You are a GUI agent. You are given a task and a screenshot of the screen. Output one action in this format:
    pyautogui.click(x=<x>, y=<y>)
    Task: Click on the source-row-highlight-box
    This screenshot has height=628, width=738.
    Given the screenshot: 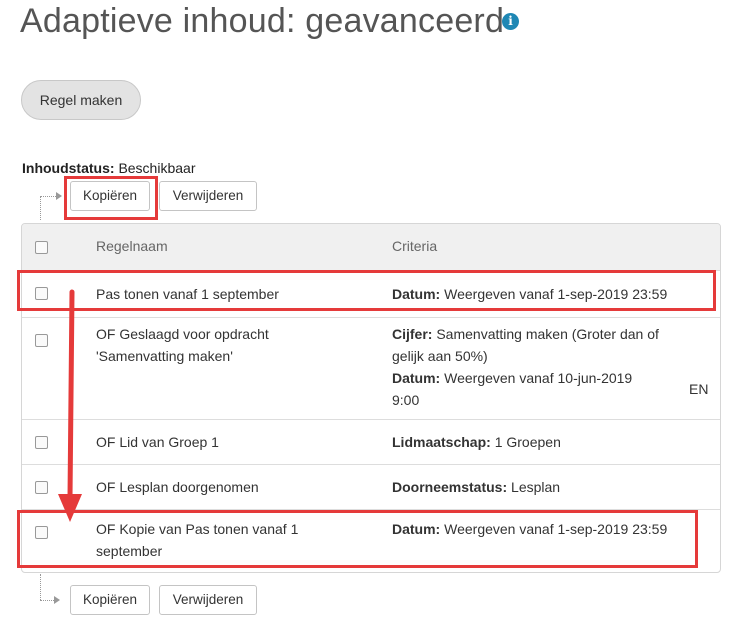 What is the action you would take?
    pyautogui.click(x=366, y=290)
    